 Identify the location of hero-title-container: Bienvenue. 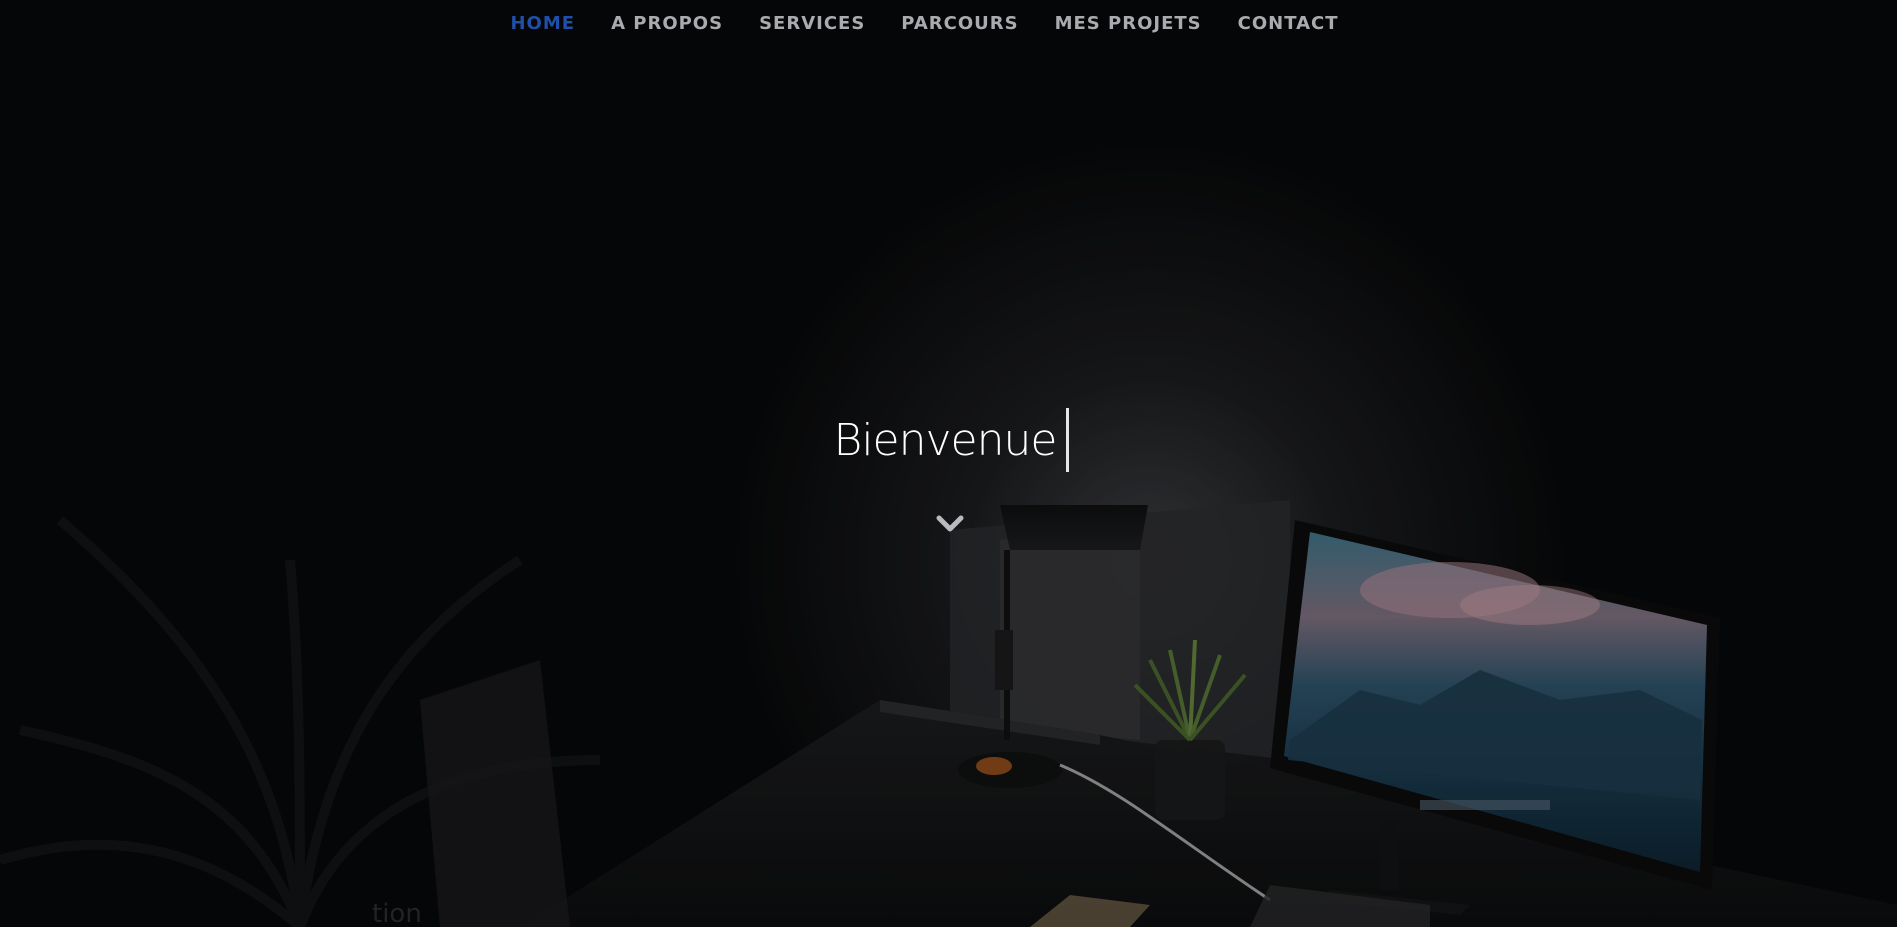
(948, 440).